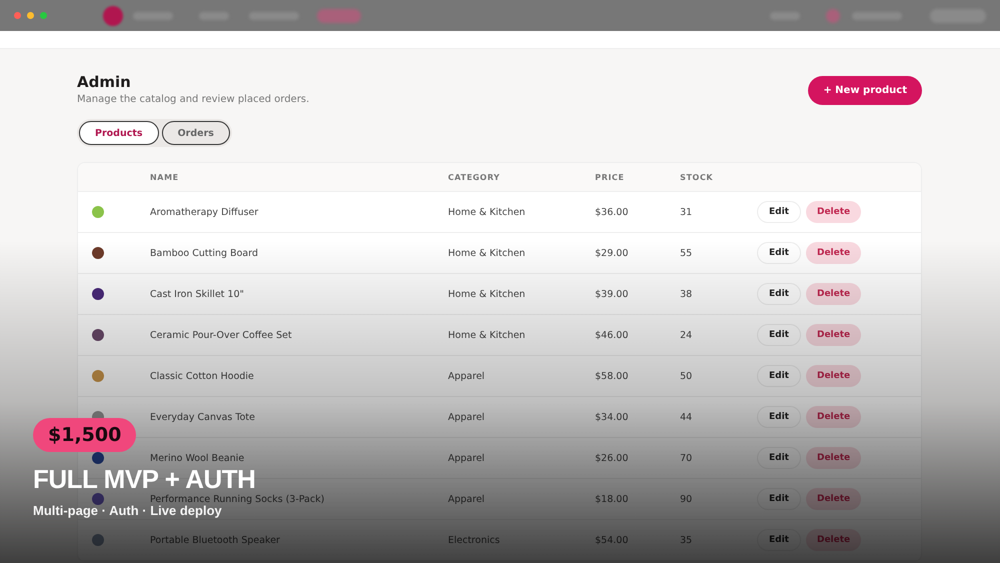 Image resolution: width=1000 pixels, height=563 pixels. I want to click on table-cell-text: 55, so click(687, 253).